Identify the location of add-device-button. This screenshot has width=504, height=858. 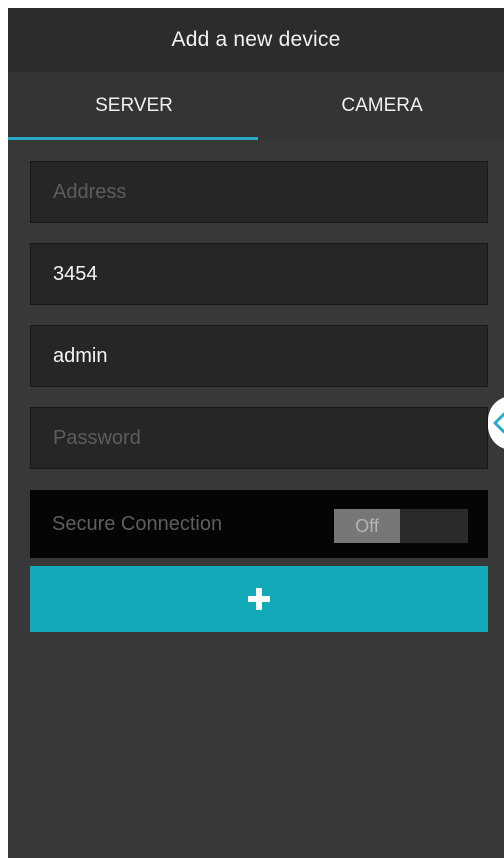
(259, 599).